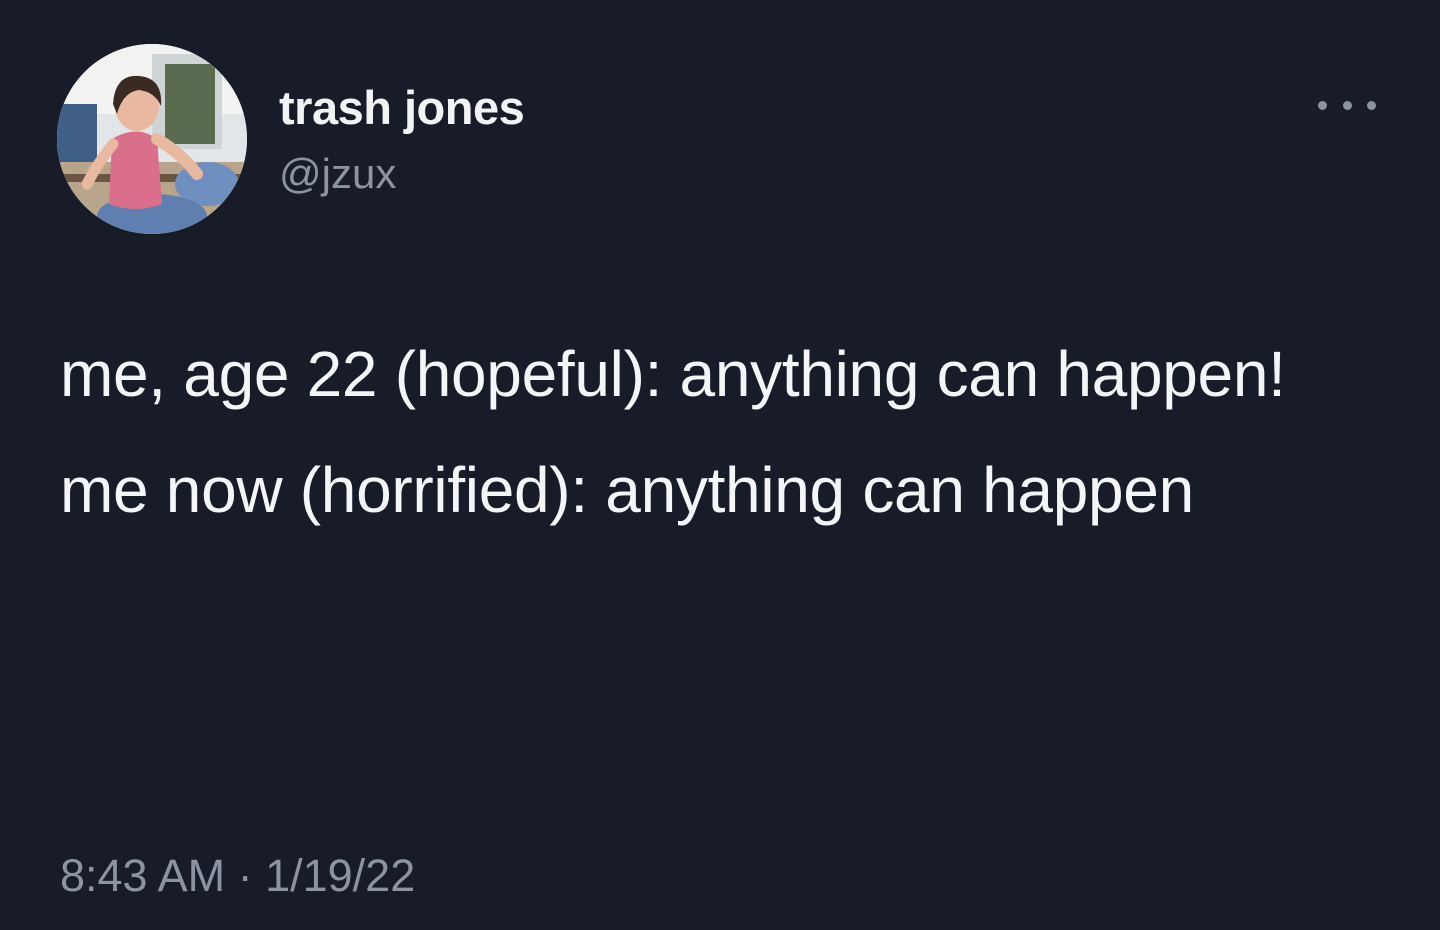 The height and width of the screenshot is (930, 1440). Describe the element at coordinates (627, 490) in the screenshot. I see `tweet-line: me now (horrified): anything can happen` at that location.